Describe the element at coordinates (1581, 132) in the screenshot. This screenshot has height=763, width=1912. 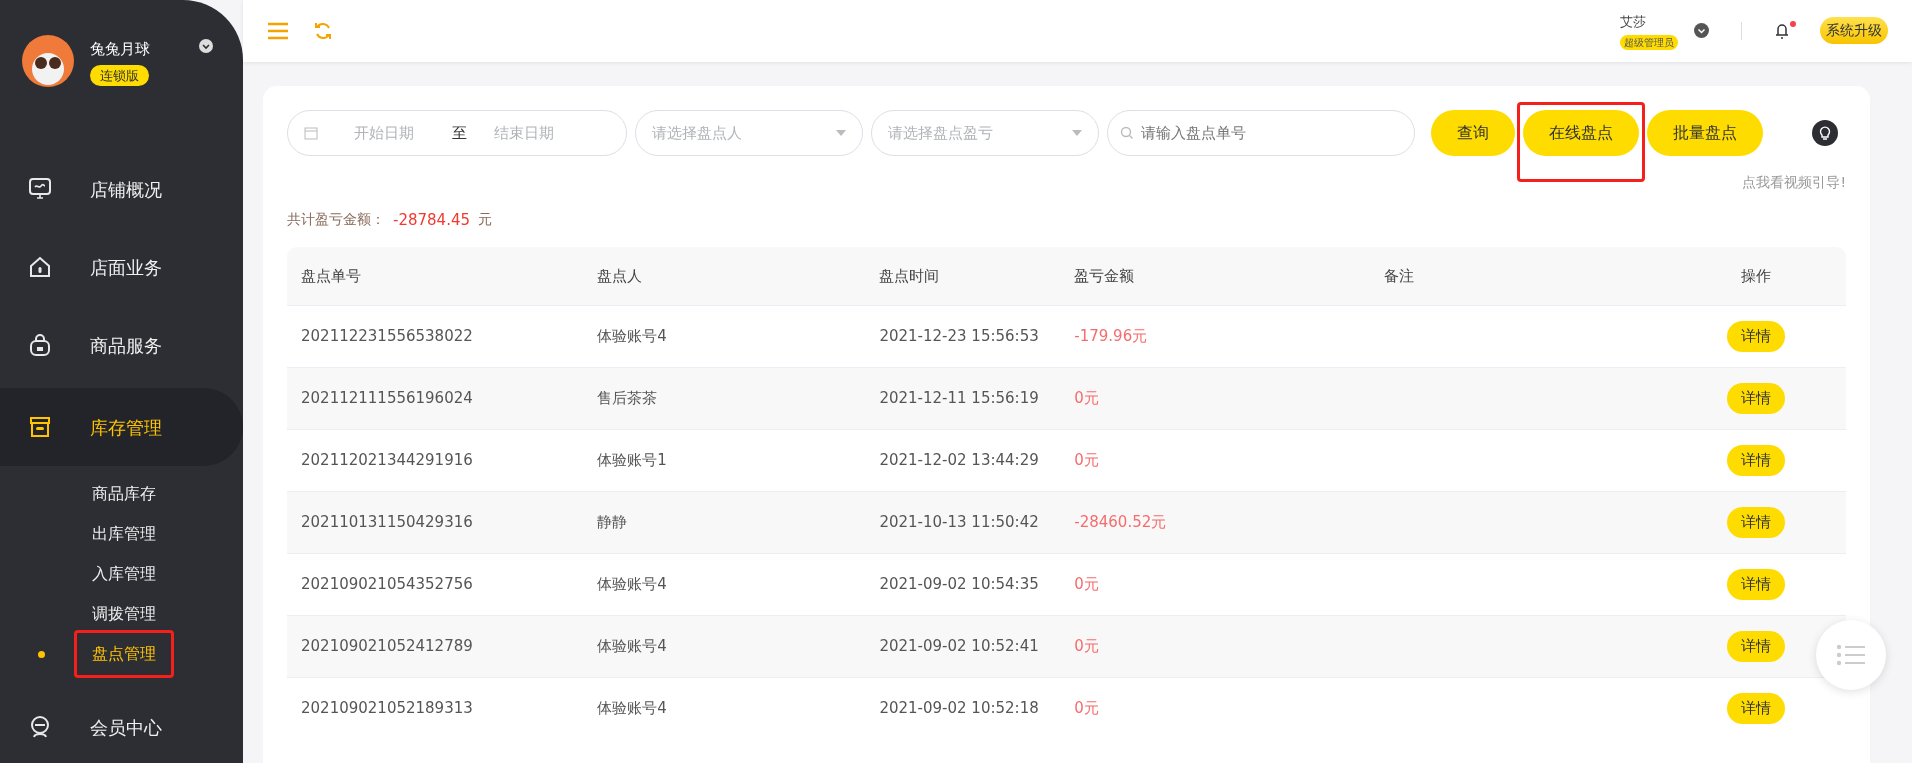
I see `action-button: 在线盘点` at that location.